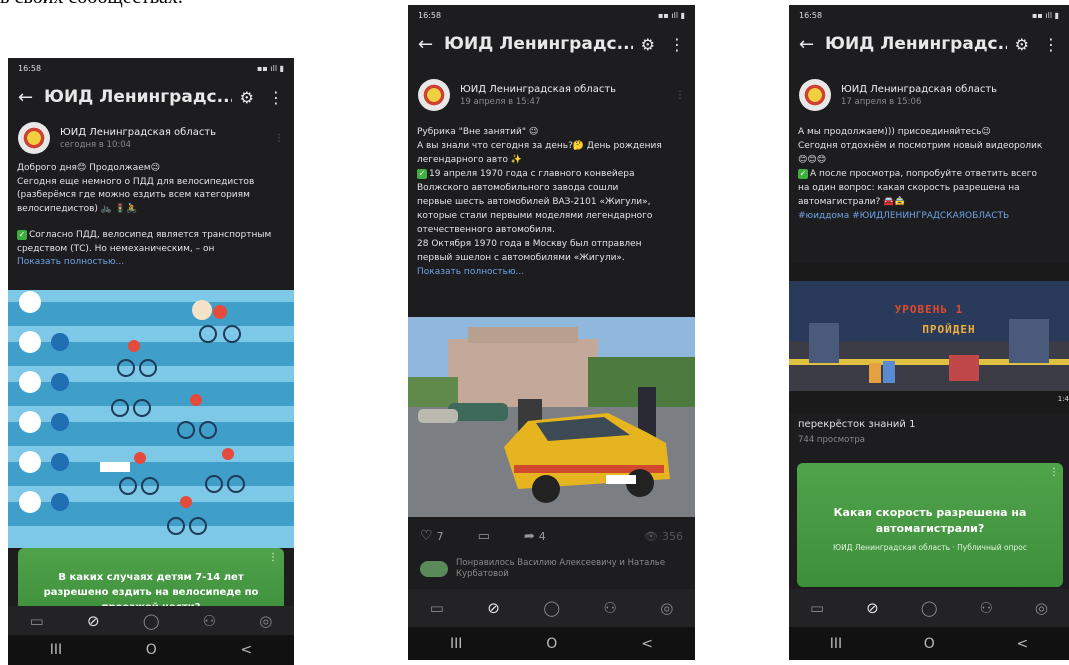 This screenshot has height=665, width=1069. What do you see at coordinates (852, 202) in the screenshot?
I see `post-line: автомагистрали? 🚘🚖` at bounding box center [852, 202].